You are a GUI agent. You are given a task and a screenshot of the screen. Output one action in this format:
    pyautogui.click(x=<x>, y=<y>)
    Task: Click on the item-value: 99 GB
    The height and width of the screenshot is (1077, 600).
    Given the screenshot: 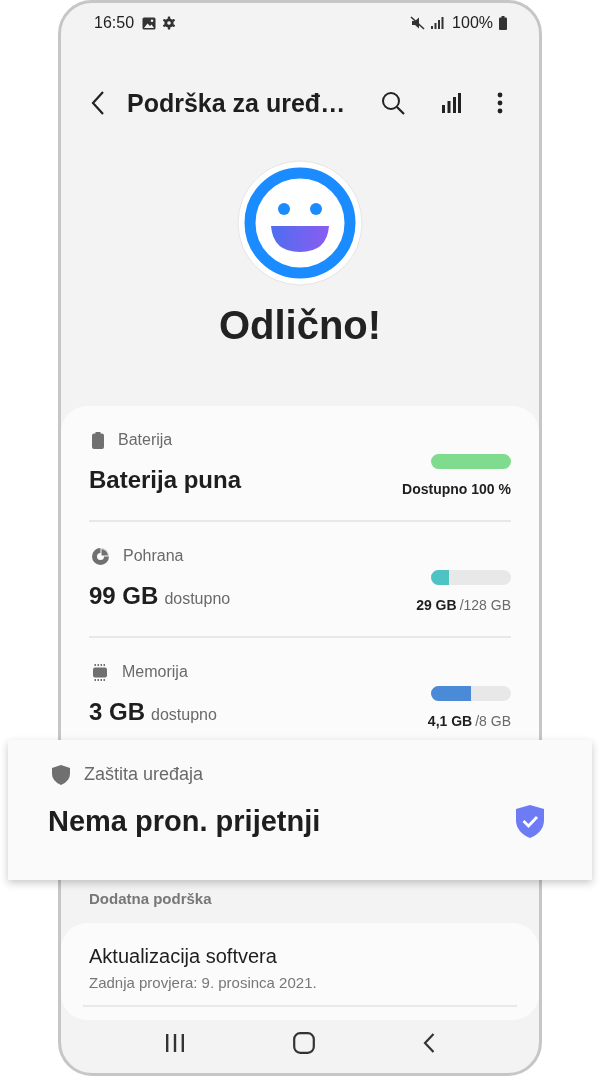 What is the action you would take?
    pyautogui.click(x=124, y=596)
    